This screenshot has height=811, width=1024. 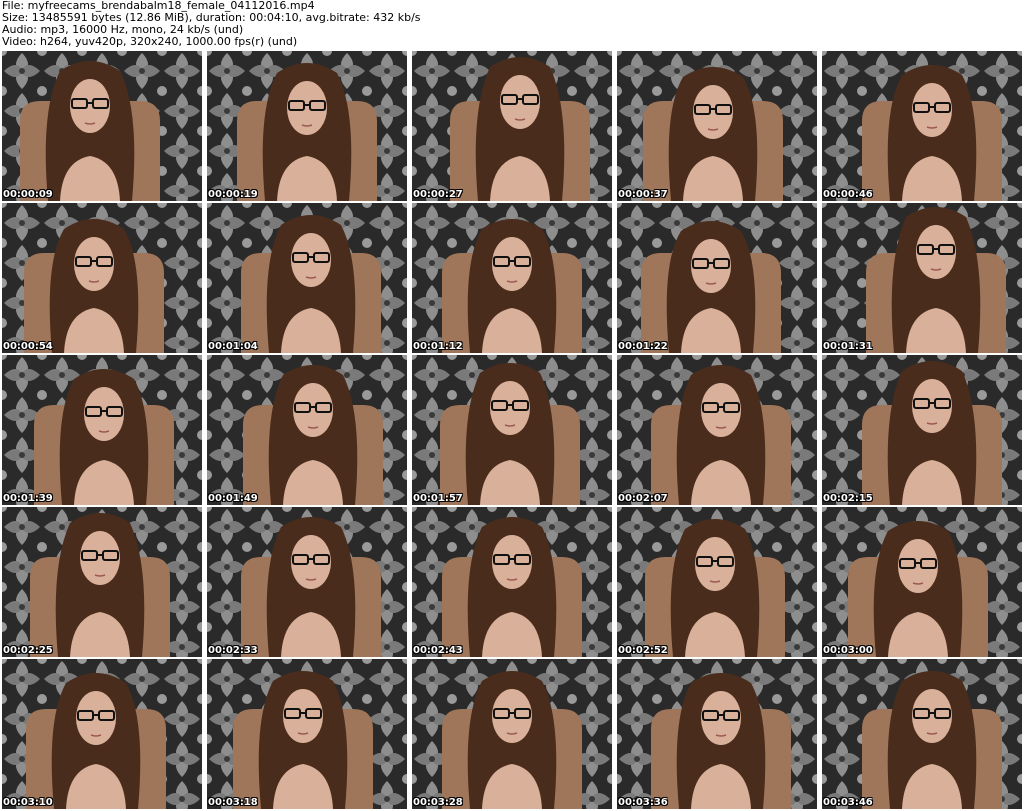 I want to click on video-thumbnail: 00:00:09, so click(x=102, y=126).